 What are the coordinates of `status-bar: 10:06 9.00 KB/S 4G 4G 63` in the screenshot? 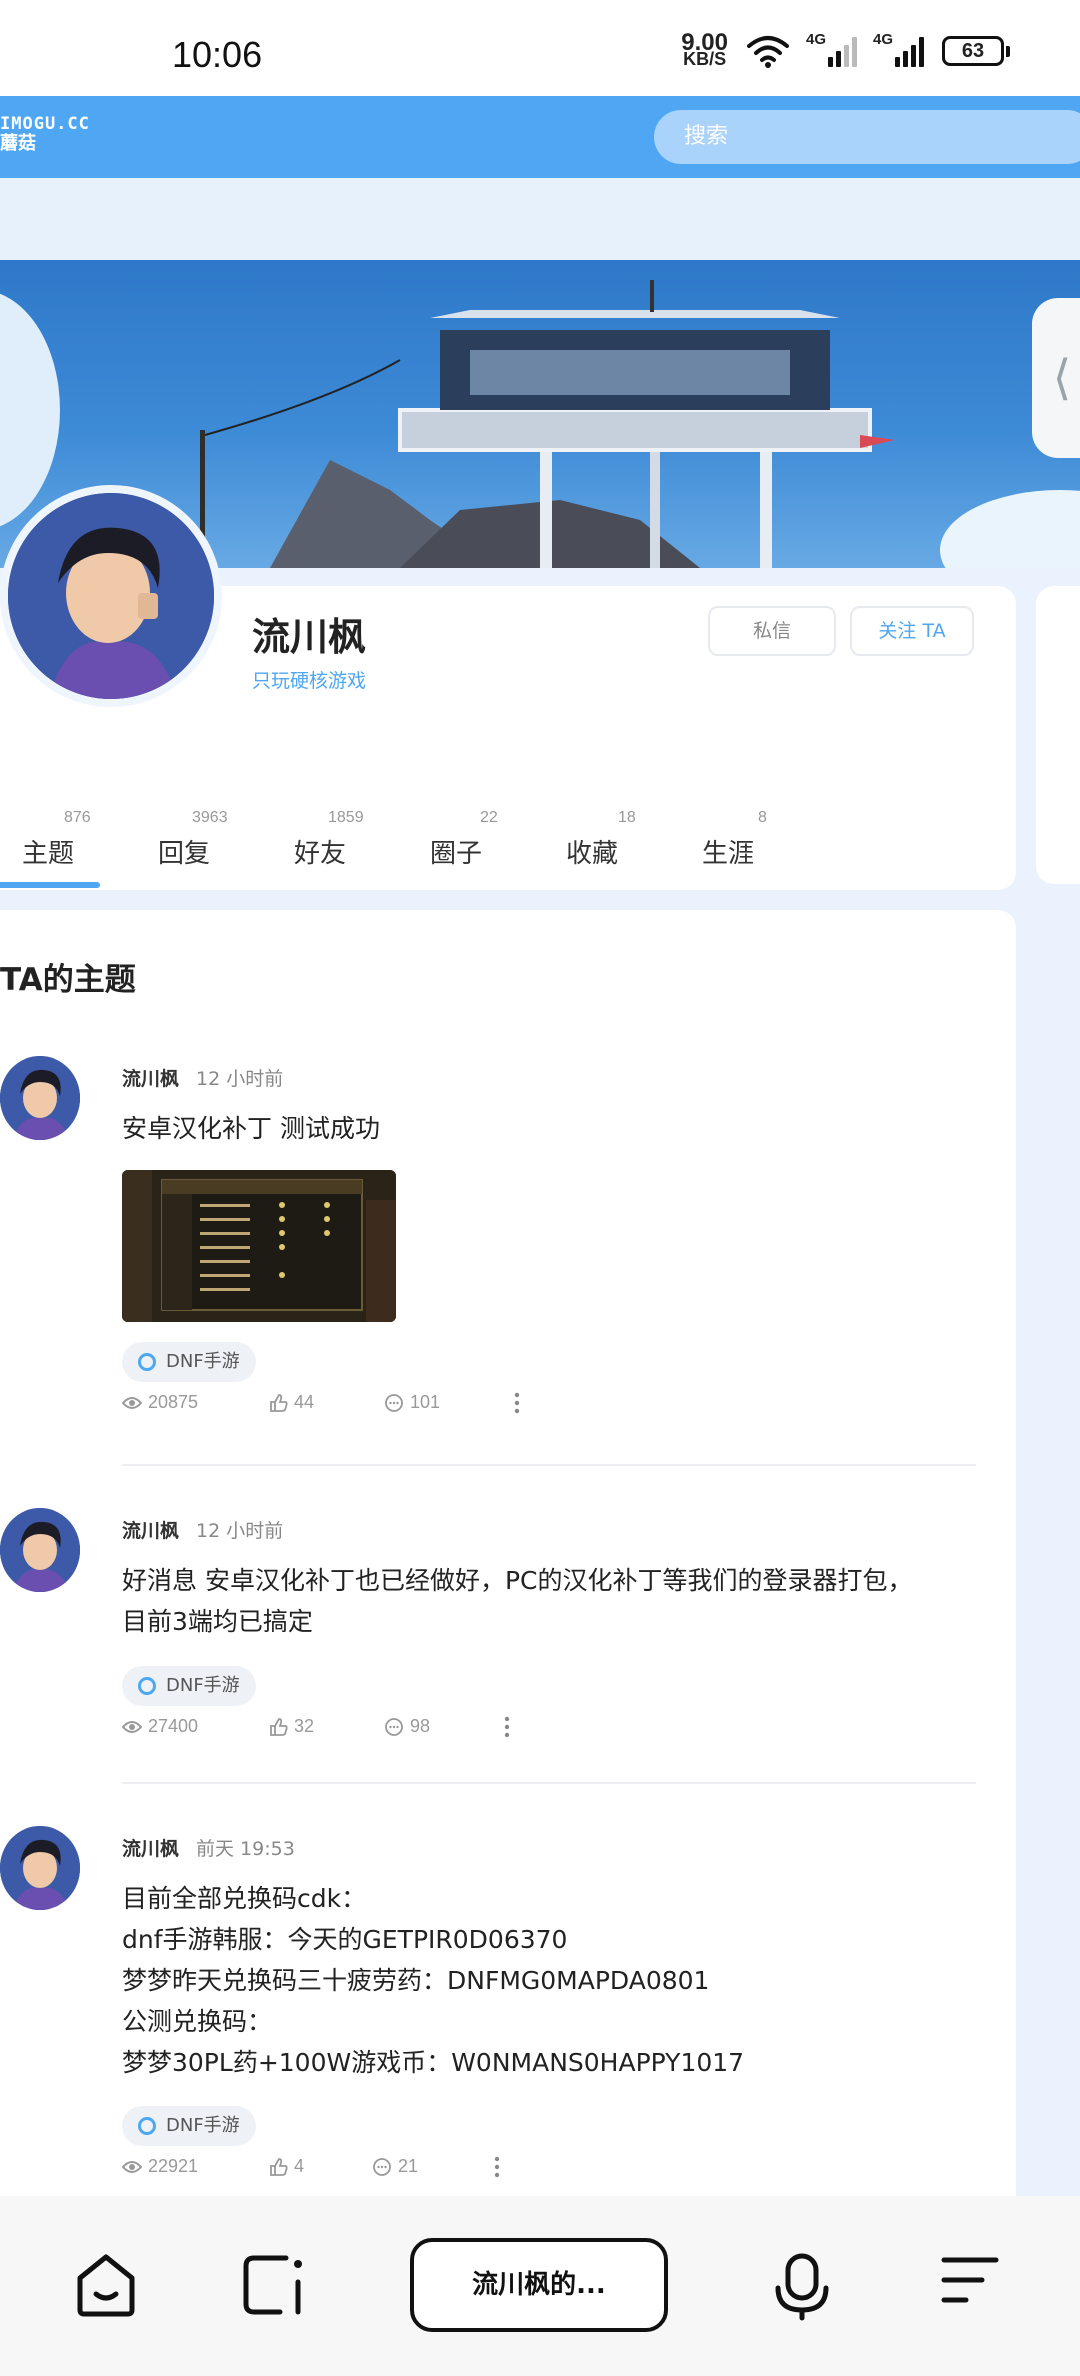 It's located at (540, 48).